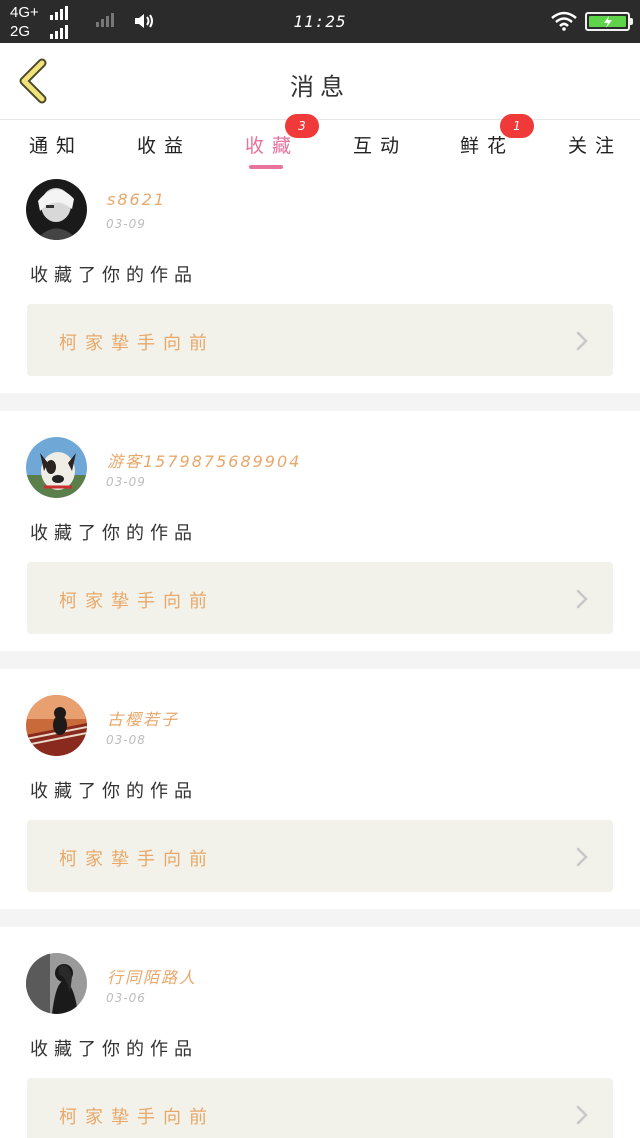 The height and width of the screenshot is (1138, 640). Describe the element at coordinates (204, 460) in the screenshot. I see `username: 游客1579875689904` at that location.